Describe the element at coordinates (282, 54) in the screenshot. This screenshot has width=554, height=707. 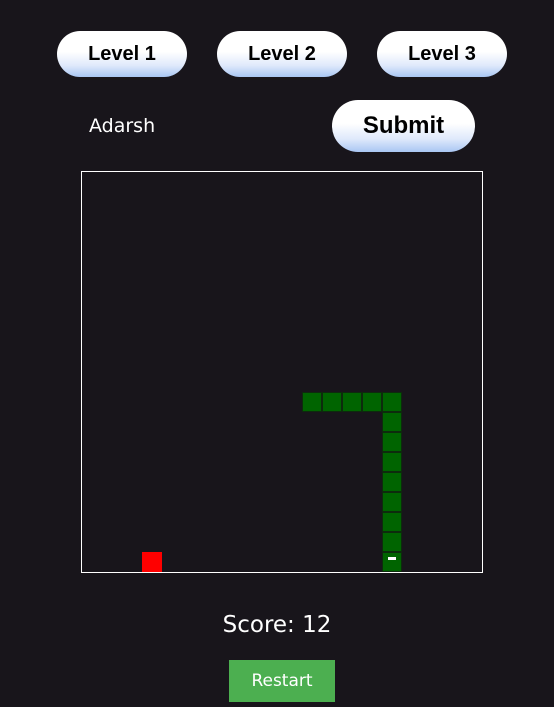
I see `level-2-button: Level 2` at that location.